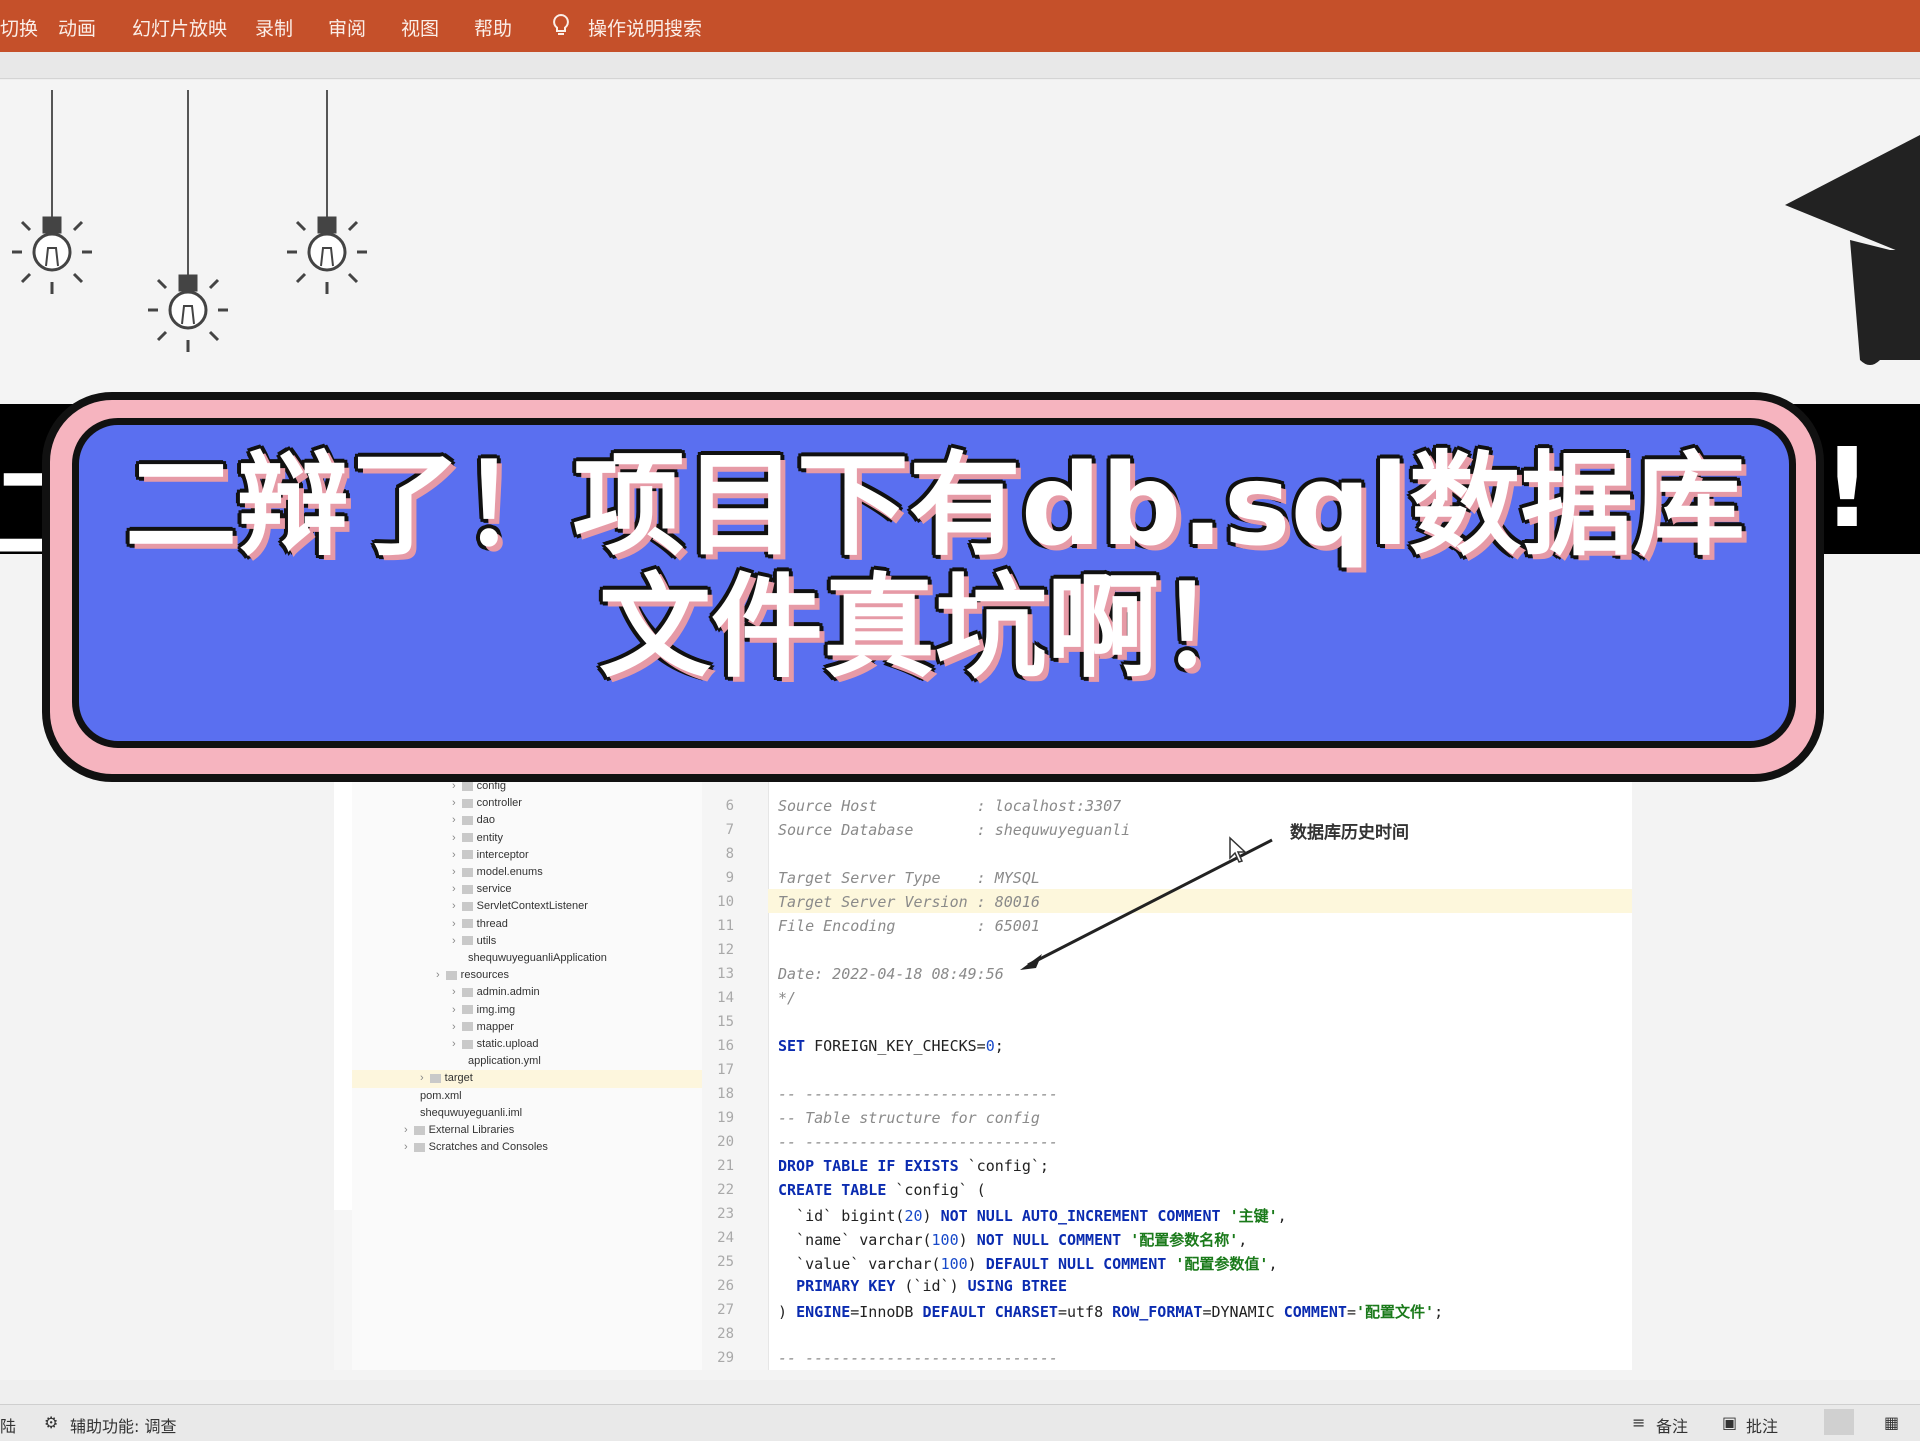 This screenshot has width=1920, height=1441. What do you see at coordinates (1639, 1422) in the screenshot?
I see `notes-icon: ≡` at bounding box center [1639, 1422].